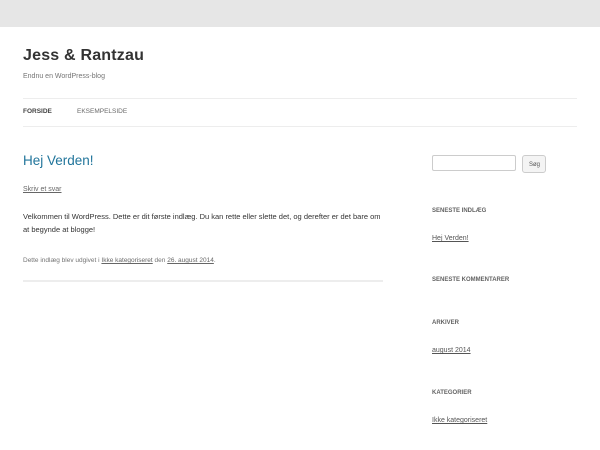 This screenshot has height=450, width=600. Describe the element at coordinates (37, 111) in the screenshot. I see `nav-item-forside: FORSIDE` at that location.